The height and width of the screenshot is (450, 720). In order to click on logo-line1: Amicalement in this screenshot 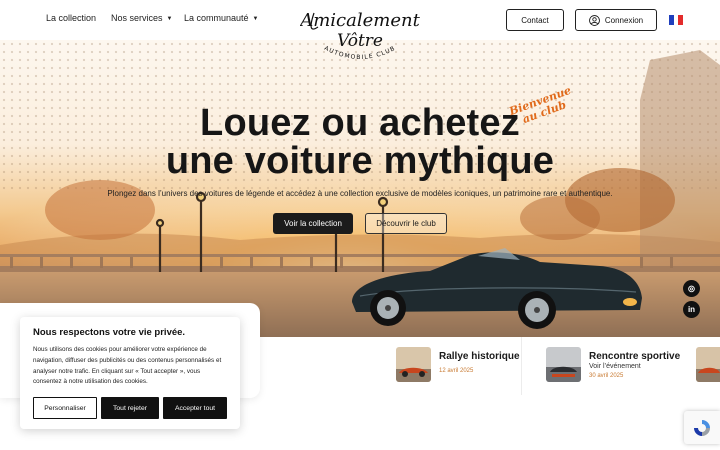, I will do `click(360, 20)`.